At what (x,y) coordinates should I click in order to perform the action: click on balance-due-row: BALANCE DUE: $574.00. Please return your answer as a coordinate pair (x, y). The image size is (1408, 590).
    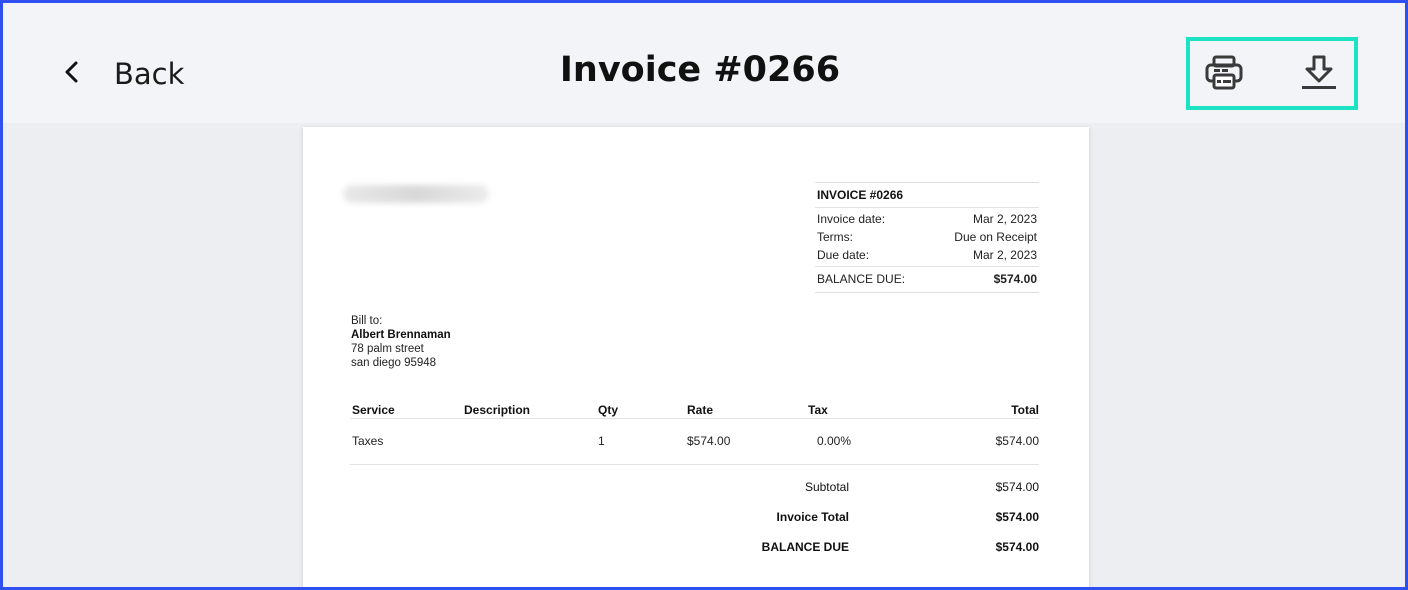
    Looking at the image, I should click on (927, 279).